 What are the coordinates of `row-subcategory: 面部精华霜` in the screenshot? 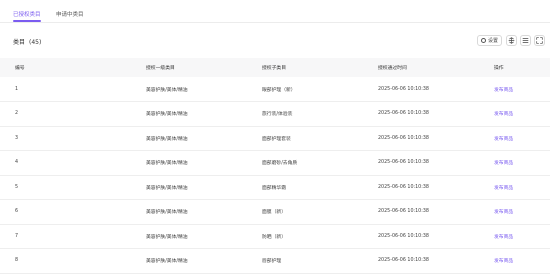 It's located at (274, 188).